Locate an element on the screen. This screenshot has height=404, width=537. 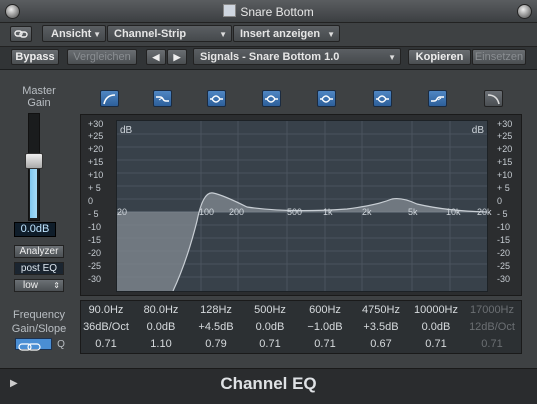
analyzer-mode-select: post EQ is located at coordinates (39, 268).